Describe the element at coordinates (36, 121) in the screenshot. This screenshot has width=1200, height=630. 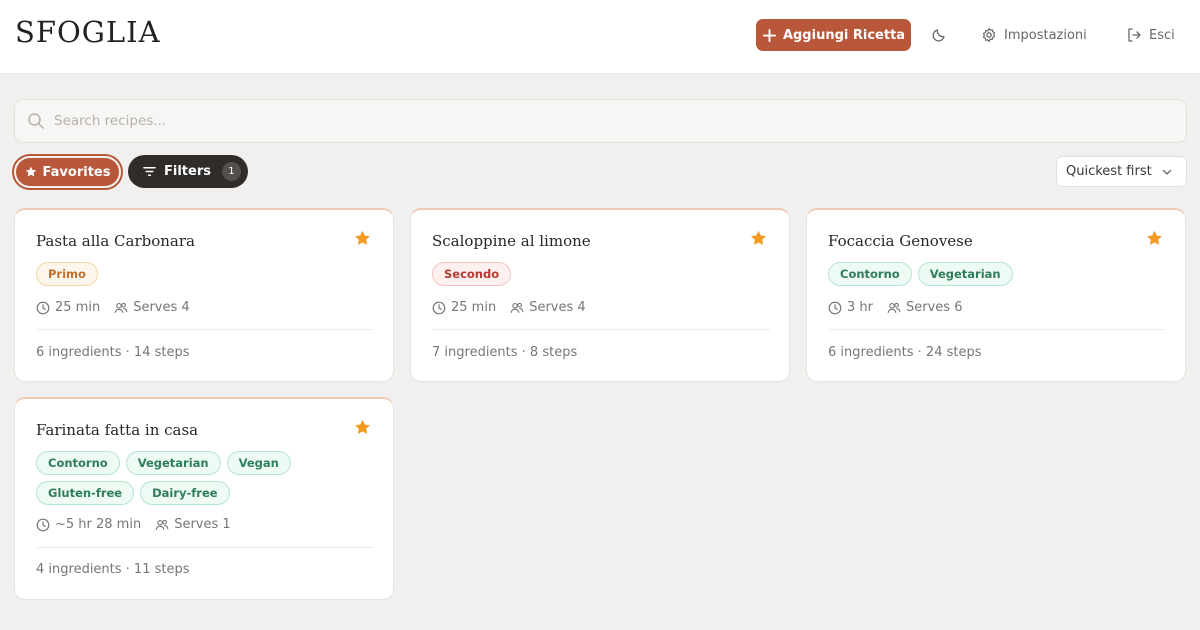
I see `search-icon` at that location.